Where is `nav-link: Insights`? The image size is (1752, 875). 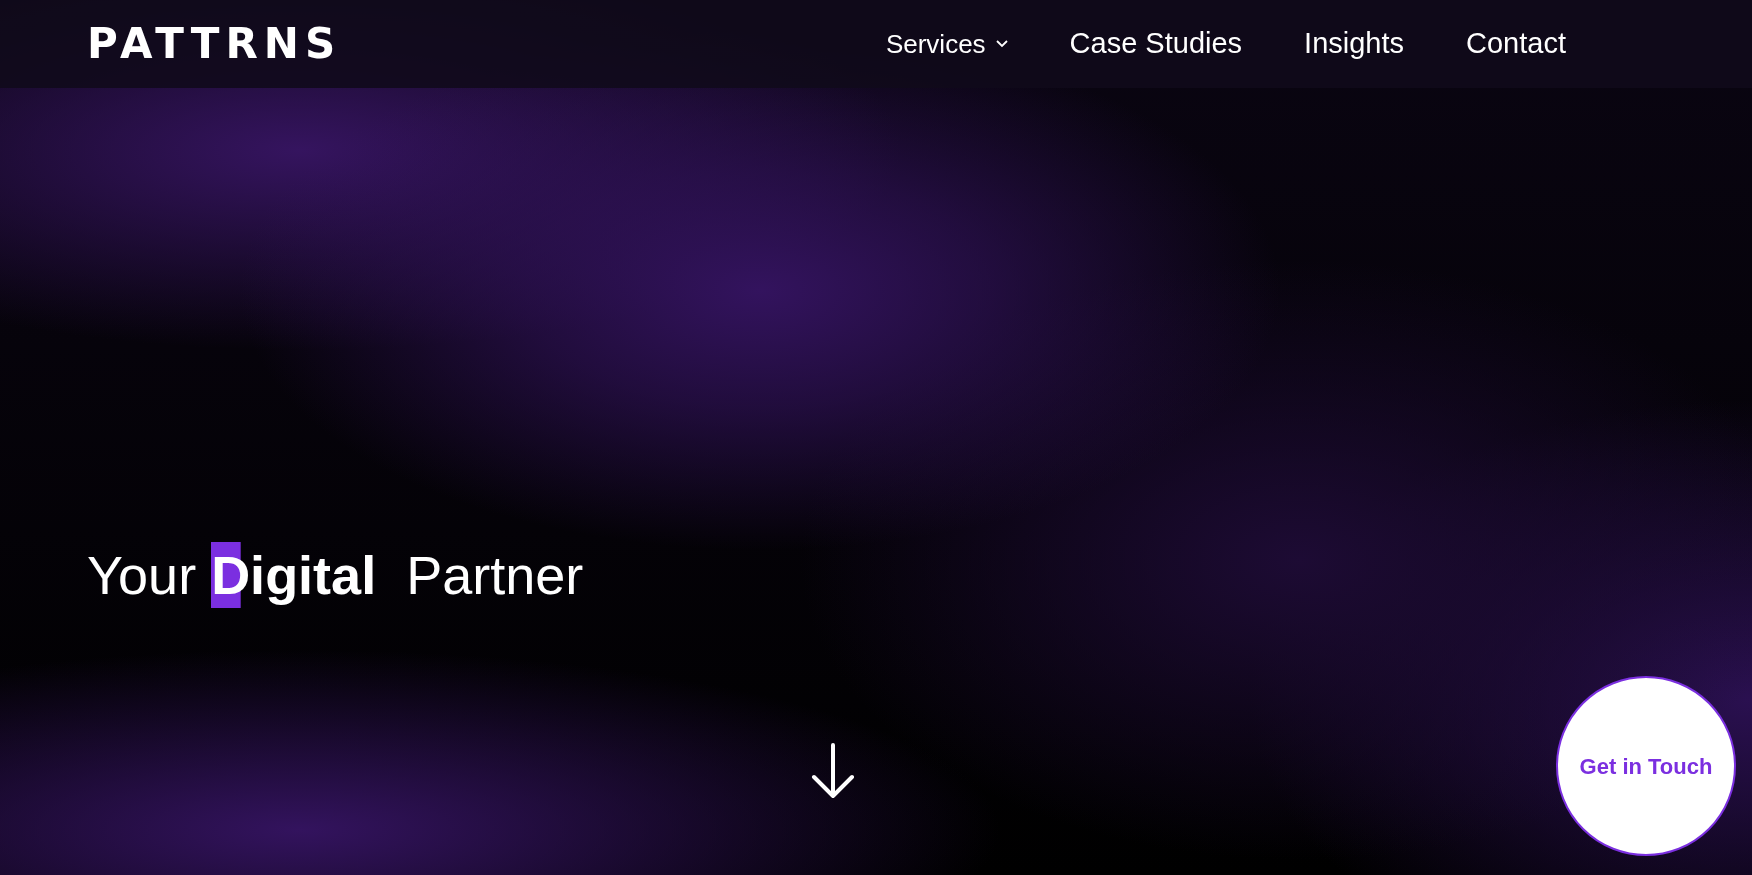
nav-link: Insights is located at coordinates (1354, 44).